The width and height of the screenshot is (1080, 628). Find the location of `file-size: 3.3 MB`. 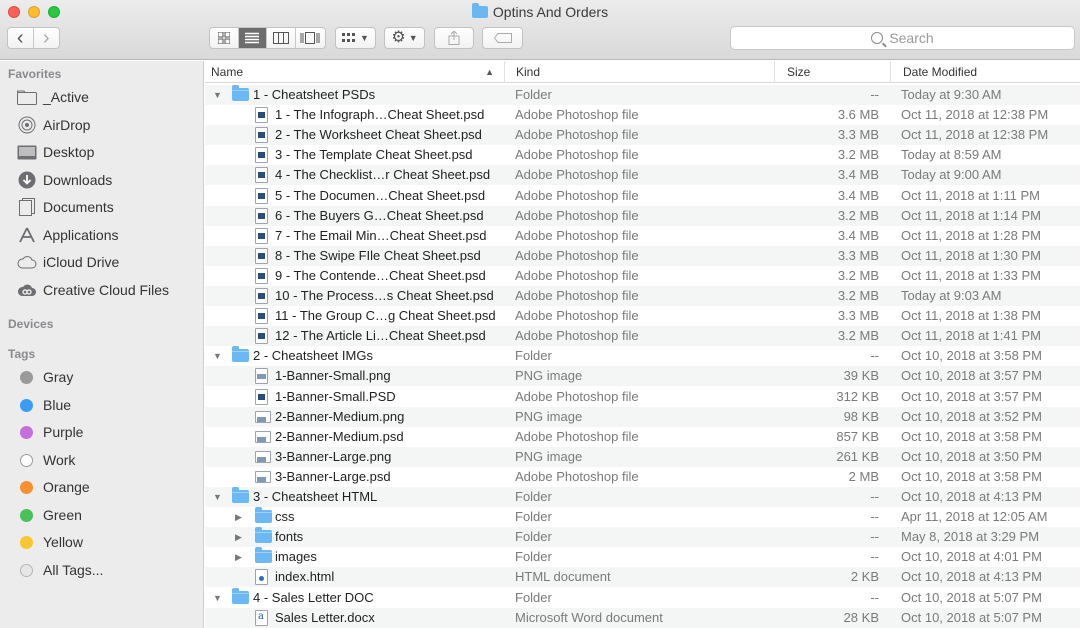

file-size: 3.3 MB is located at coordinates (858, 134).